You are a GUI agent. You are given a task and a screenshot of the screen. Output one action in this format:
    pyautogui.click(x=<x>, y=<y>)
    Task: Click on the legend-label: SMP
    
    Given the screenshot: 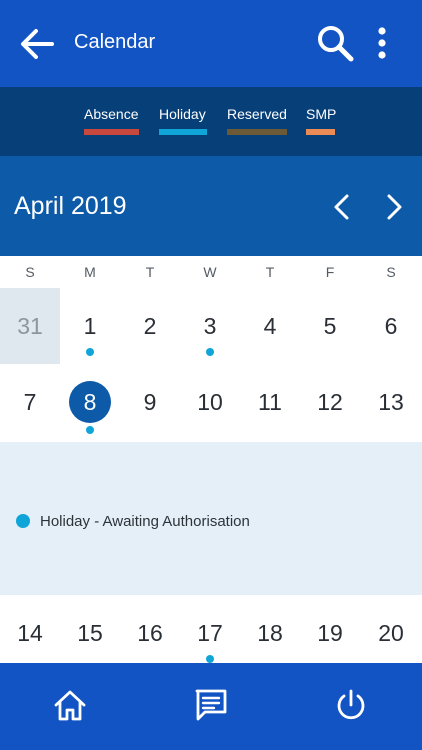 What is the action you would take?
    pyautogui.click(x=321, y=114)
    